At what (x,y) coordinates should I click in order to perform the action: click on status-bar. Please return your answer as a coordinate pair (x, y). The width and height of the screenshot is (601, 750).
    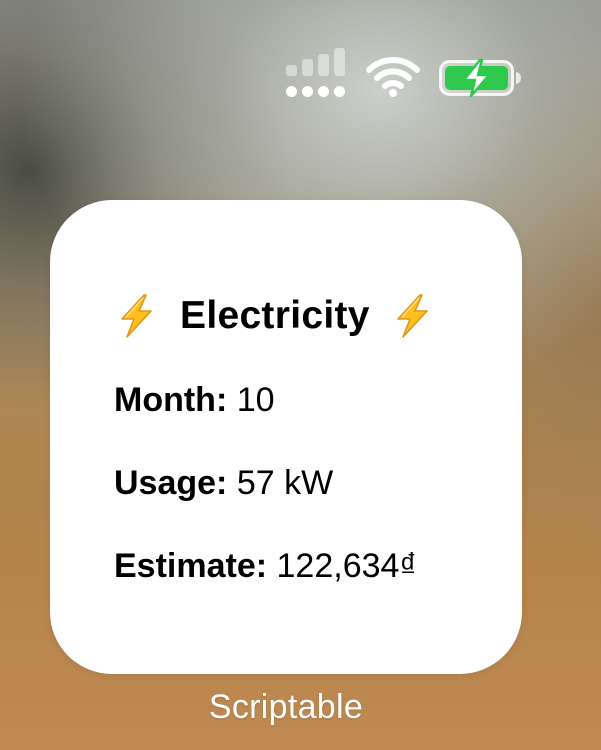
    Looking at the image, I should click on (406, 74).